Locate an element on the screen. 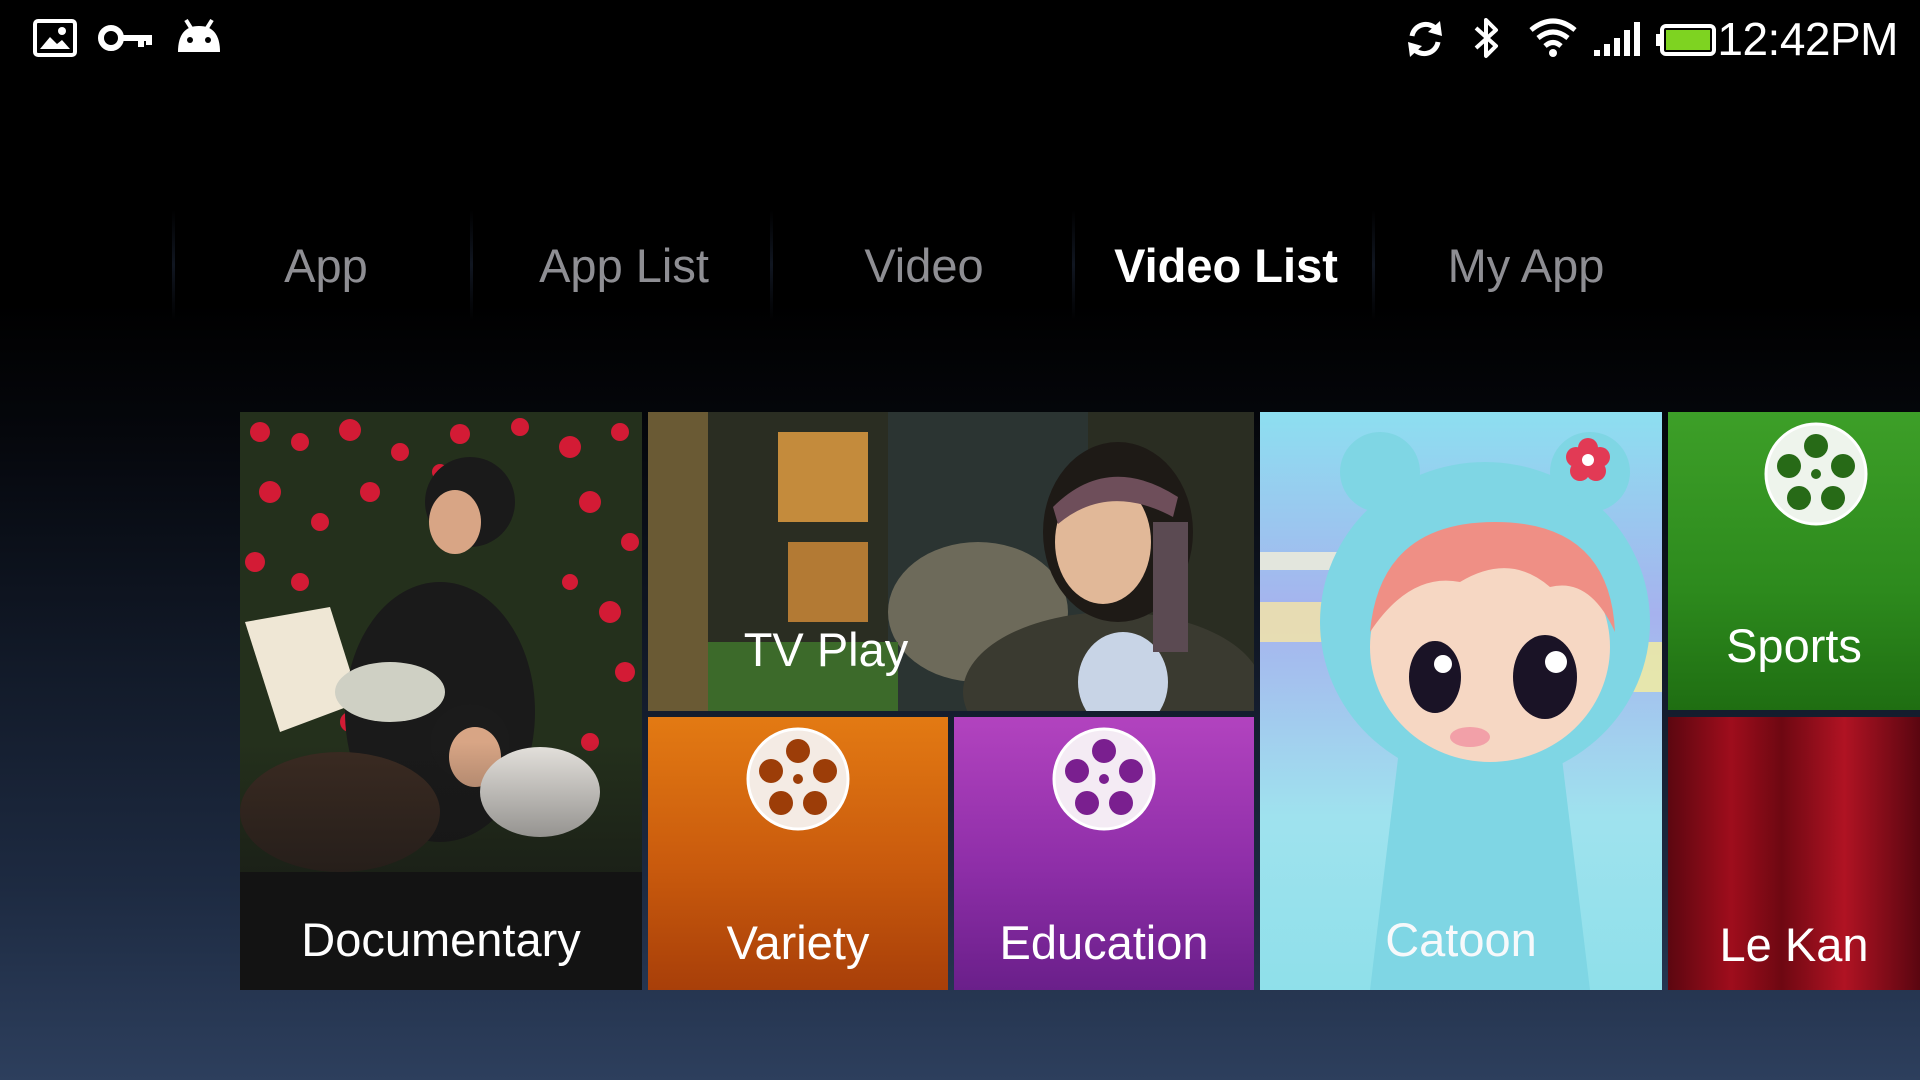 The width and height of the screenshot is (1920, 1080). tile-le-kan-label: Le Kan is located at coordinates (1794, 944).